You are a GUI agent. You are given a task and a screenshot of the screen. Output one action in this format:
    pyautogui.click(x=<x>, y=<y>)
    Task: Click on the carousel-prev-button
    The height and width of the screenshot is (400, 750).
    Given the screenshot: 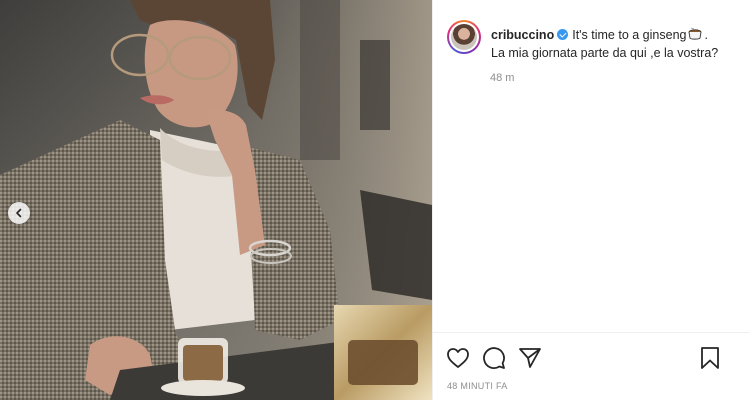 What is the action you would take?
    pyautogui.click(x=19, y=213)
    